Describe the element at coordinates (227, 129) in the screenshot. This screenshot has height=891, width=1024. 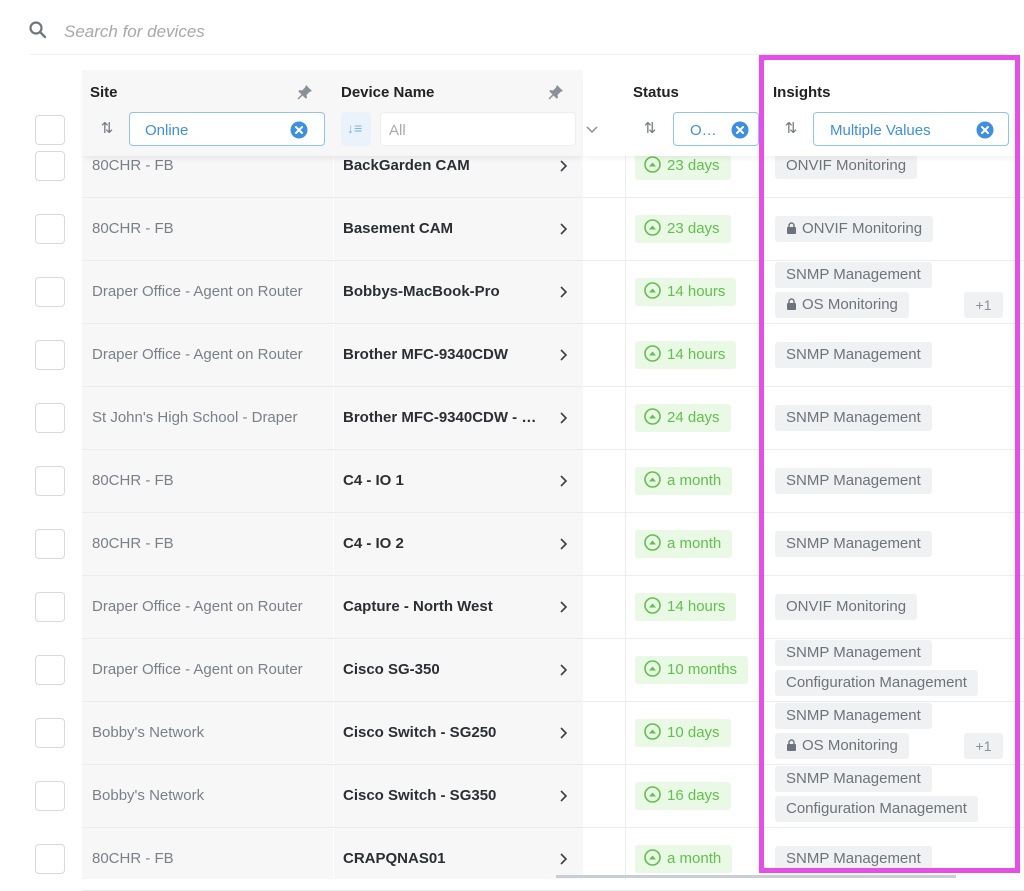
I see `site-filter: Online` at that location.